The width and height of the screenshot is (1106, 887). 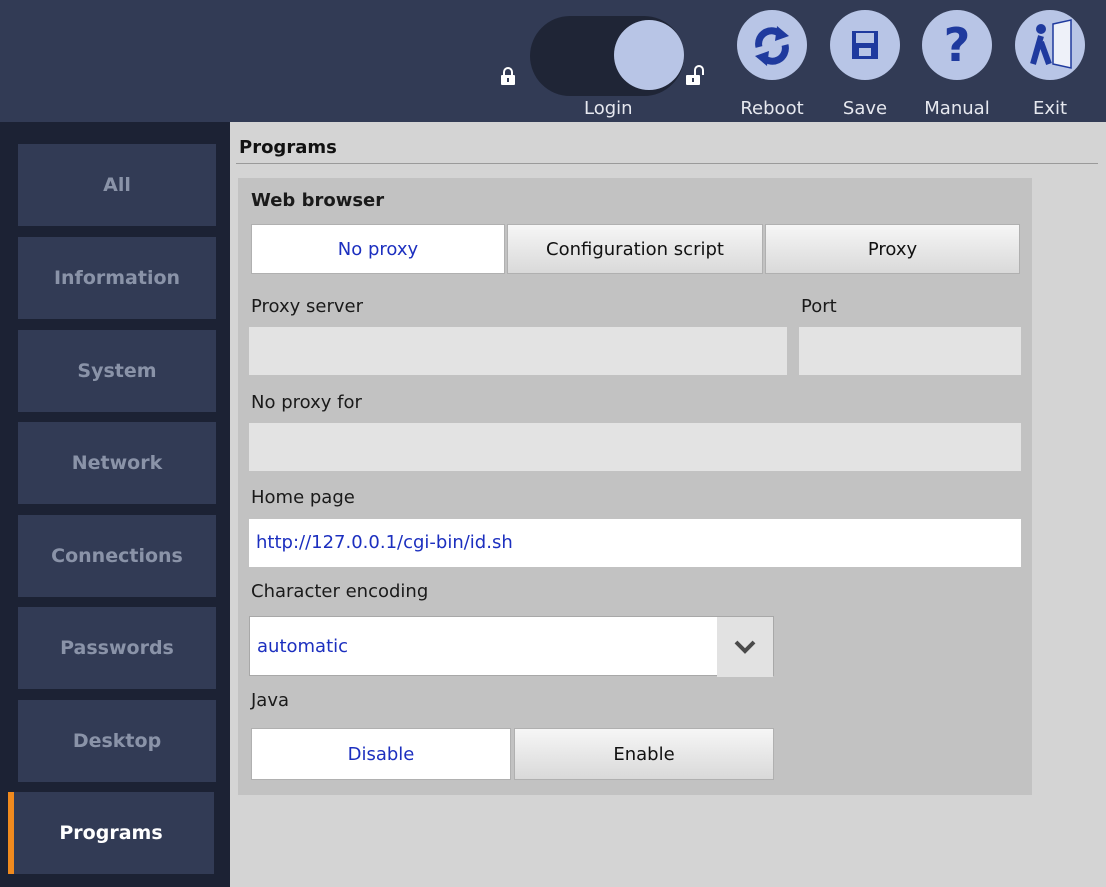 I want to click on title-divider, so click(x=667, y=163).